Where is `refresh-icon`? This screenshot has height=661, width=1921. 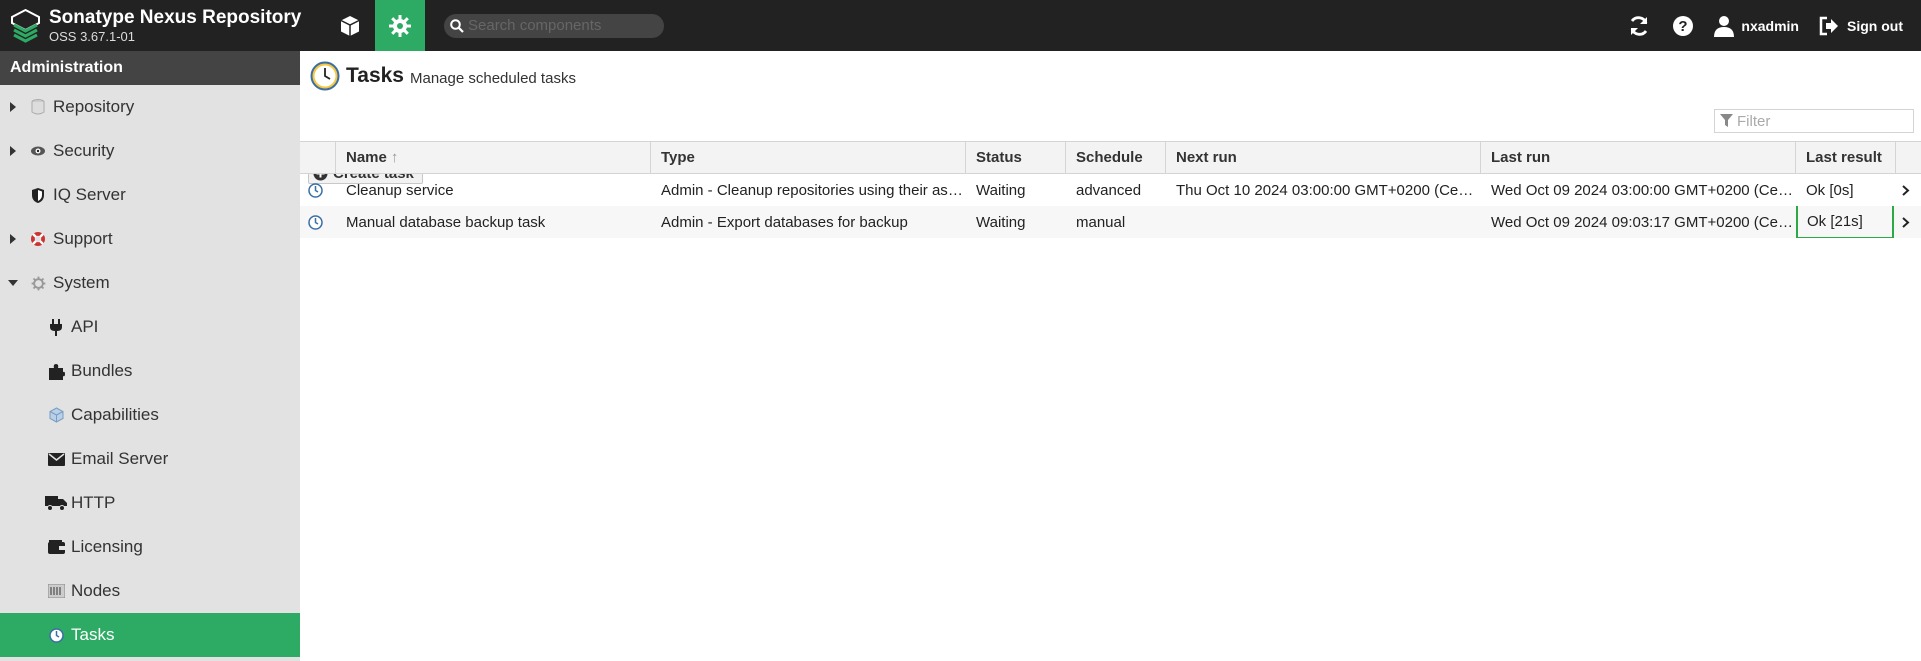 refresh-icon is located at coordinates (1639, 25).